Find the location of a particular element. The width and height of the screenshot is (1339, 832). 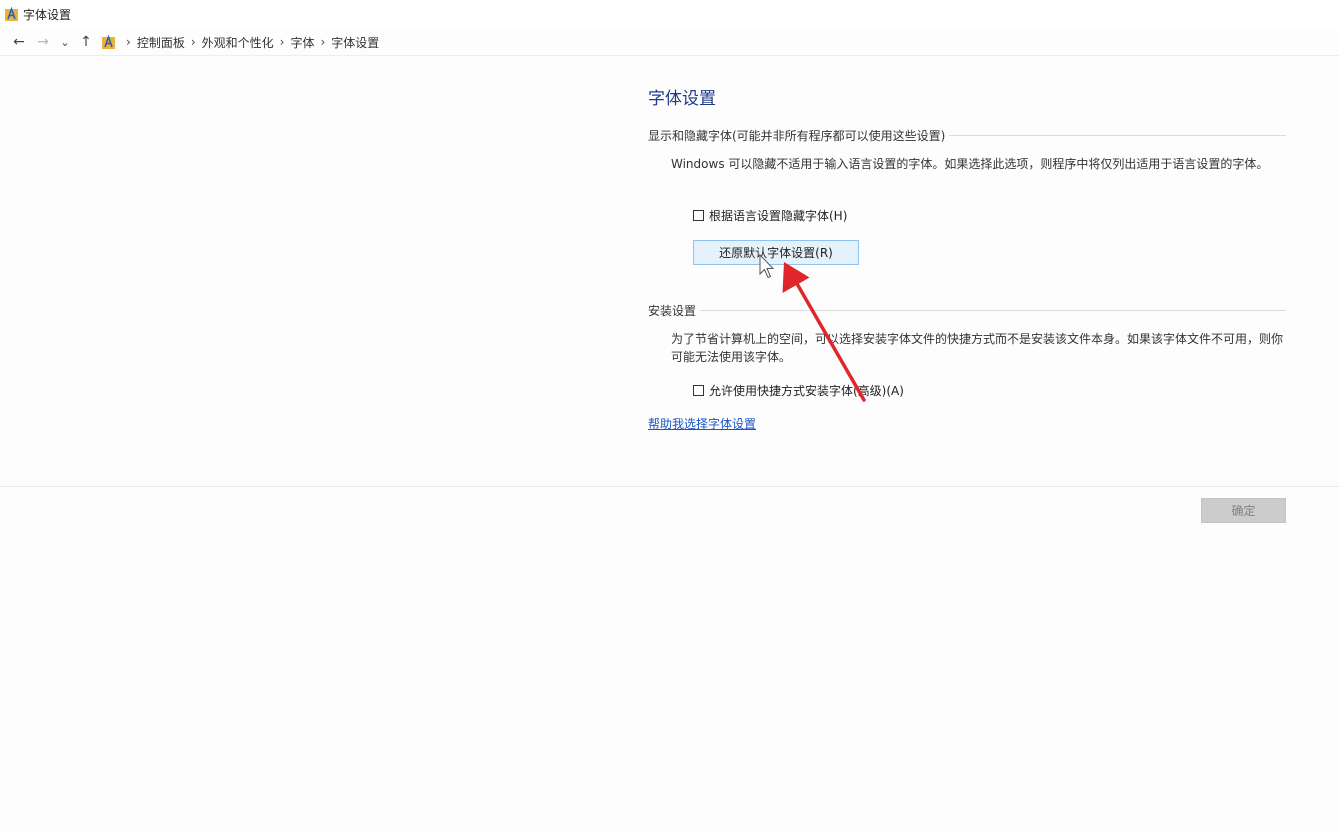

recent-locations-icon: ⌄ is located at coordinates (65, 42).